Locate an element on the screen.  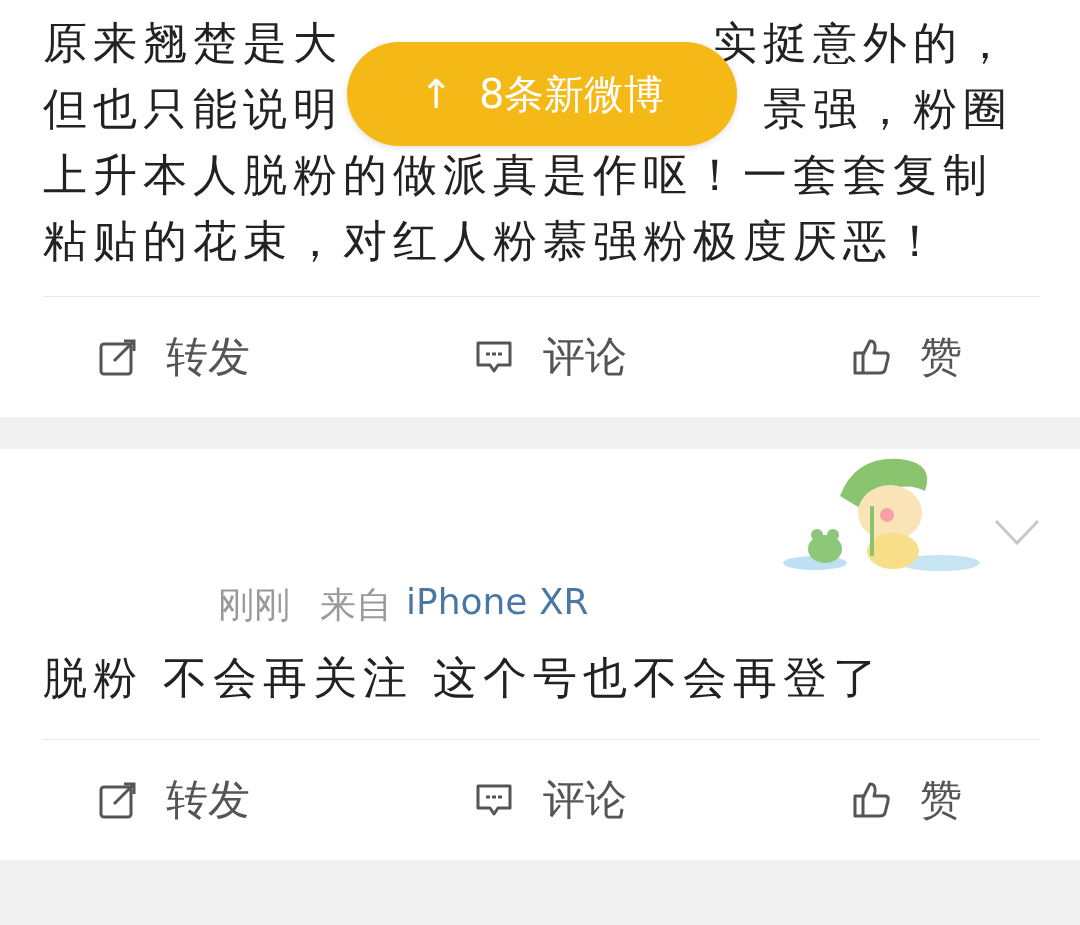
post-text: 上升本人脱粉的做派真是作呕！一套套复制 is located at coordinates (518, 175).